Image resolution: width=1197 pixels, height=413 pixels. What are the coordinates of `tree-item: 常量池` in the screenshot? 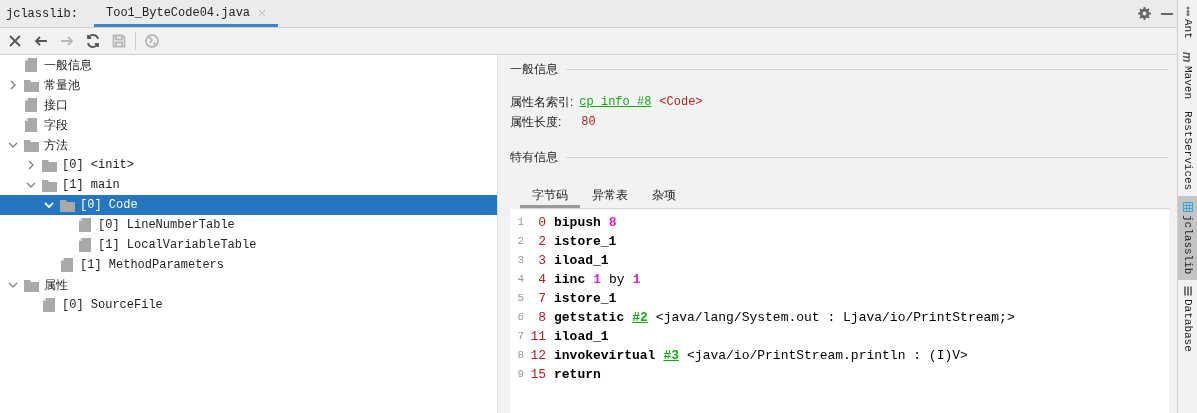 It's located at (248, 85).